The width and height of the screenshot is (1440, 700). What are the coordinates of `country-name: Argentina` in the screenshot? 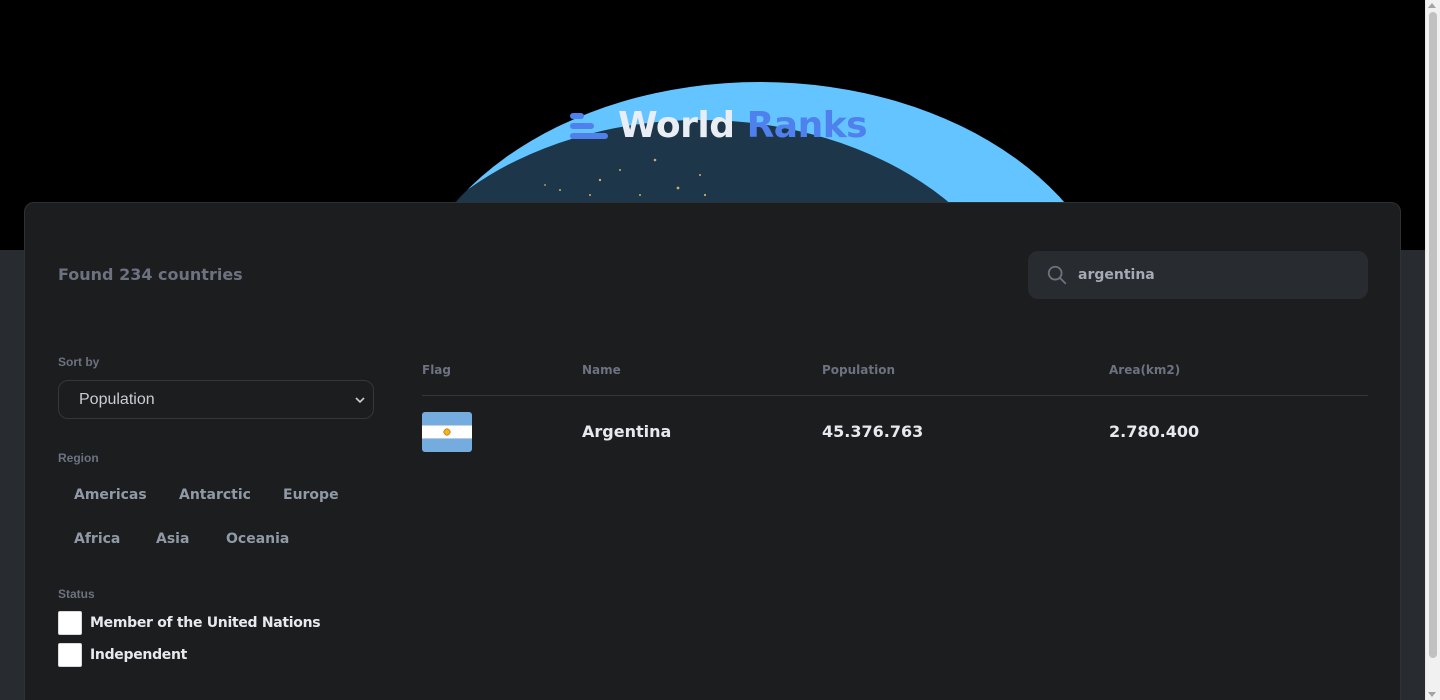 It's located at (627, 431).